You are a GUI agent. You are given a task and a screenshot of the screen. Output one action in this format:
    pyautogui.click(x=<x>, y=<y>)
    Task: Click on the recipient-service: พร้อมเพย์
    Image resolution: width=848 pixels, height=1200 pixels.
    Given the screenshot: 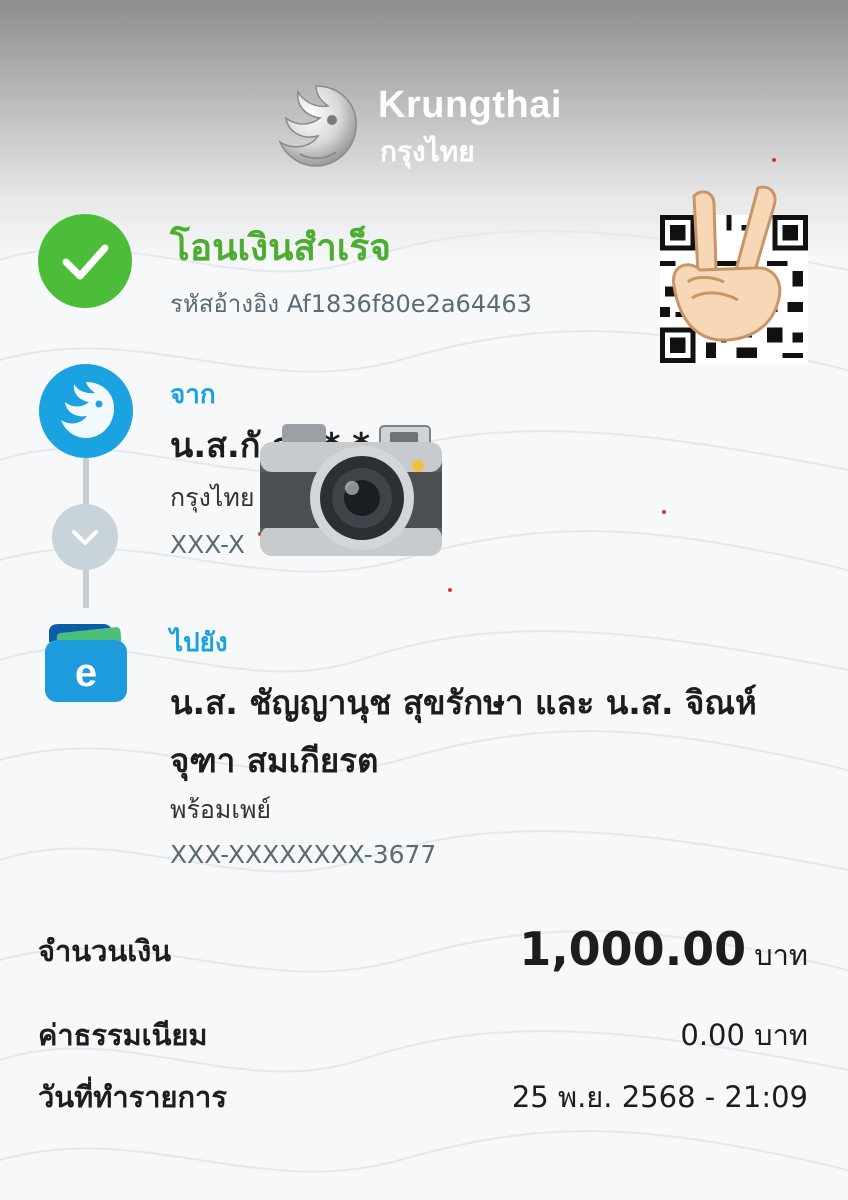 What is the action you would take?
    pyautogui.click(x=221, y=809)
    